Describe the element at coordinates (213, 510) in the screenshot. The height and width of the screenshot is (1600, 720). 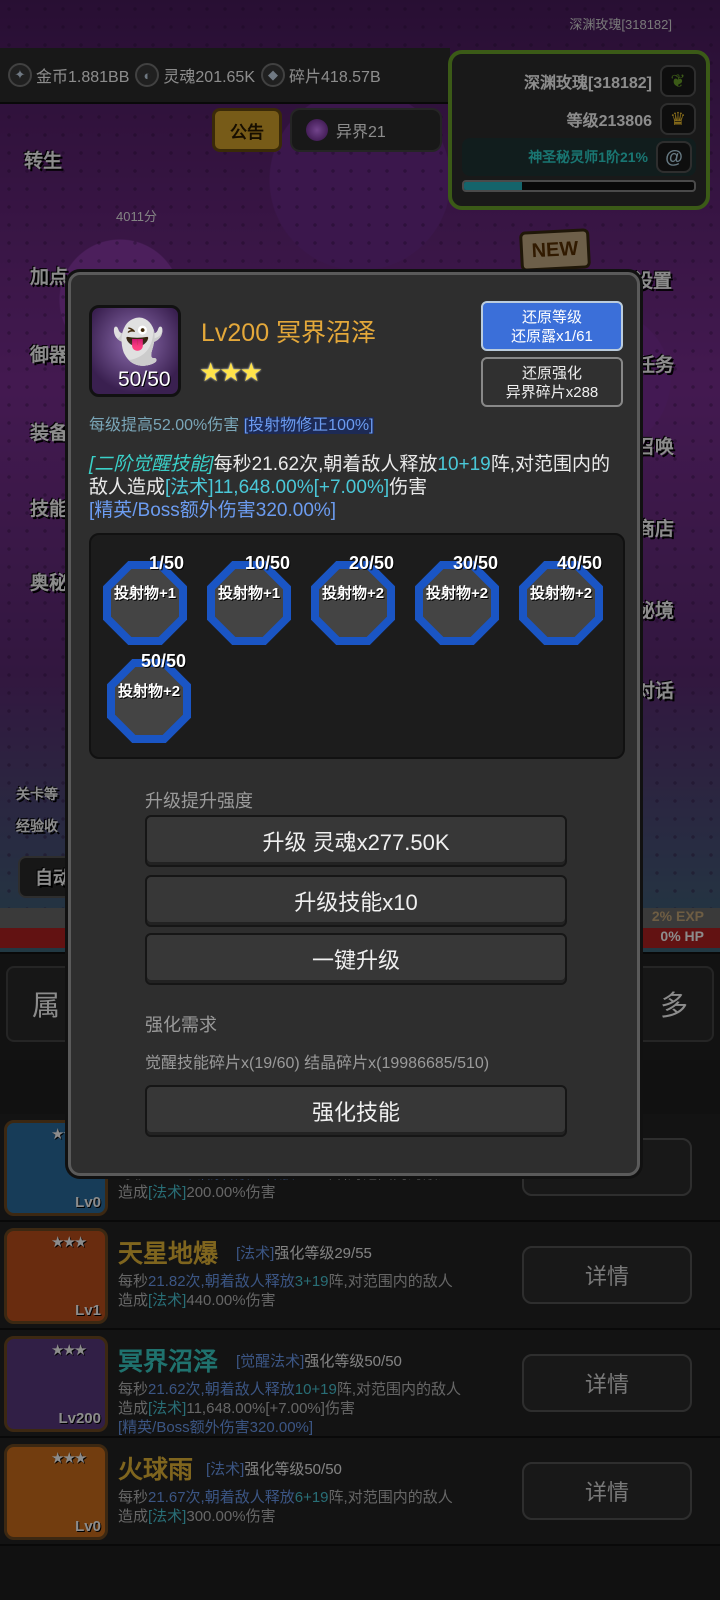
I see `desc-elite-bonus: [精英/Boss额外伤害320.00%]` at that location.